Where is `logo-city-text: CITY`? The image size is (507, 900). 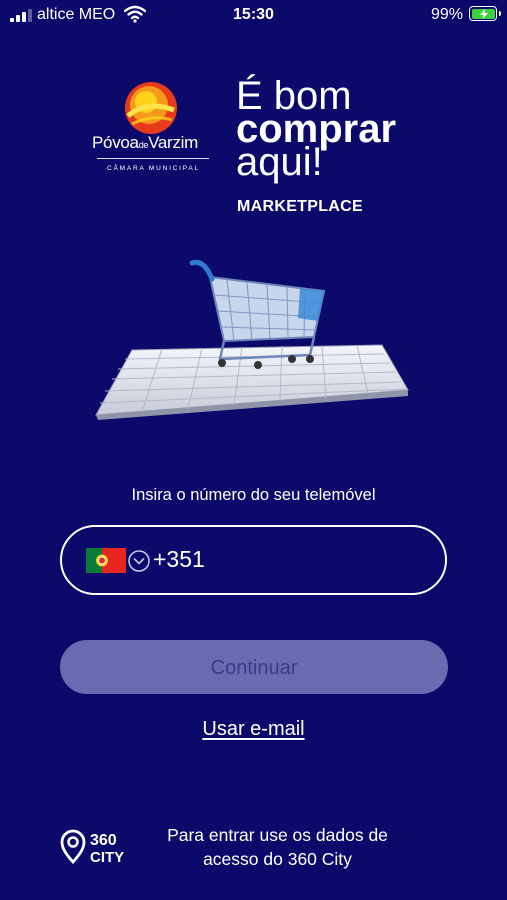
logo-city-text: CITY is located at coordinates (107, 857).